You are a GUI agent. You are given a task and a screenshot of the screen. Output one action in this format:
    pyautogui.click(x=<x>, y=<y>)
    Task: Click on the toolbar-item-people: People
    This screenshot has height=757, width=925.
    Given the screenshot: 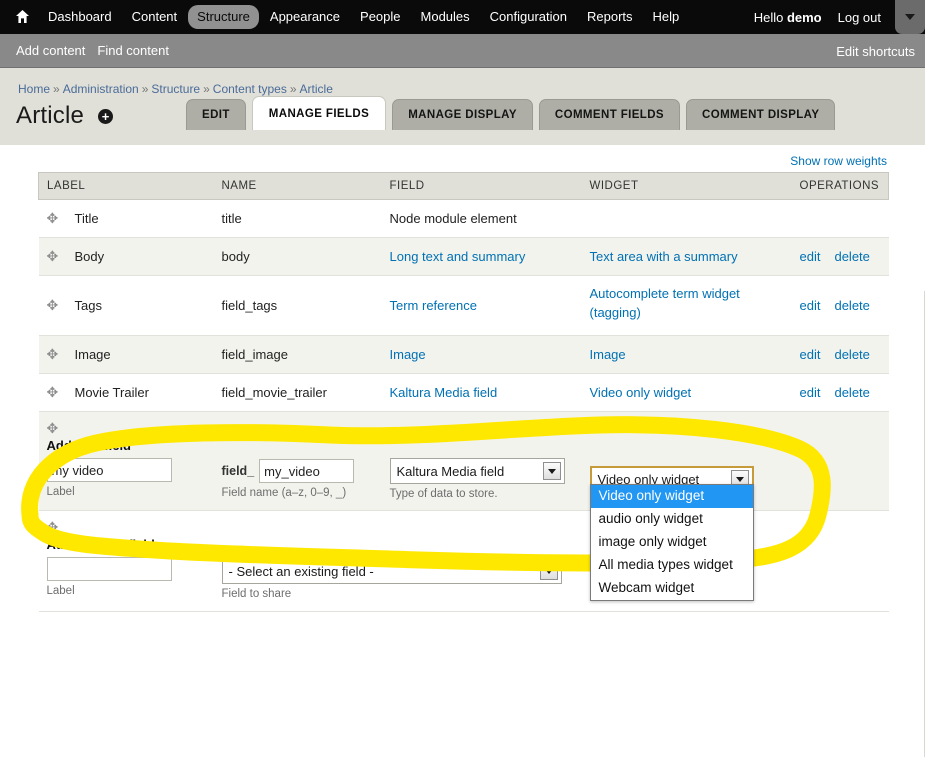 What is the action you would take?
    pyautogui.click(x=380, y=17)
    